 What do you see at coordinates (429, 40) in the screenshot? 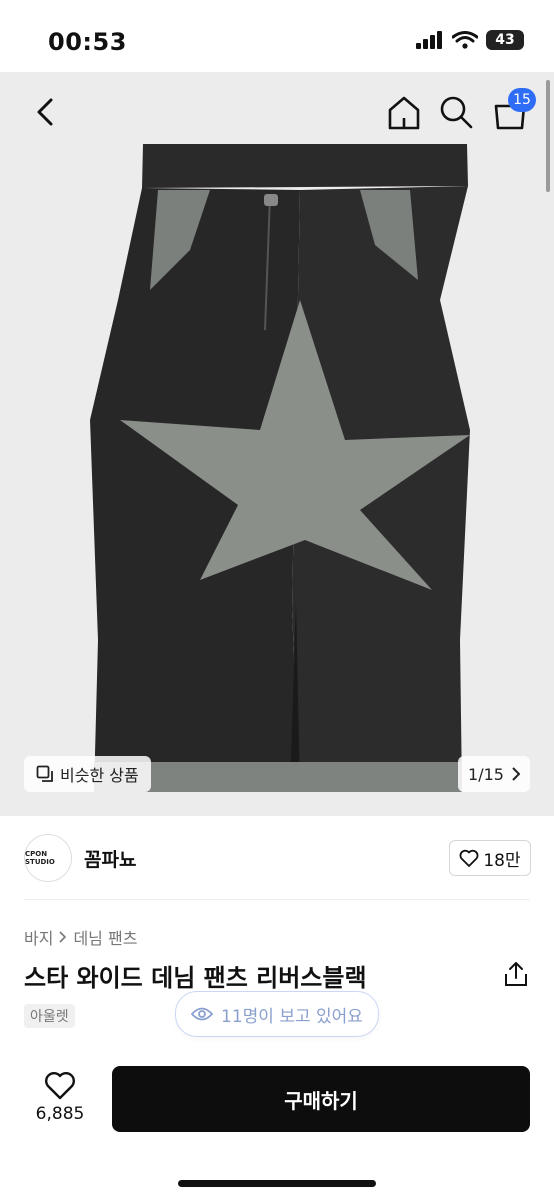
I see `signal-icon` at bounding box center [429, 40].